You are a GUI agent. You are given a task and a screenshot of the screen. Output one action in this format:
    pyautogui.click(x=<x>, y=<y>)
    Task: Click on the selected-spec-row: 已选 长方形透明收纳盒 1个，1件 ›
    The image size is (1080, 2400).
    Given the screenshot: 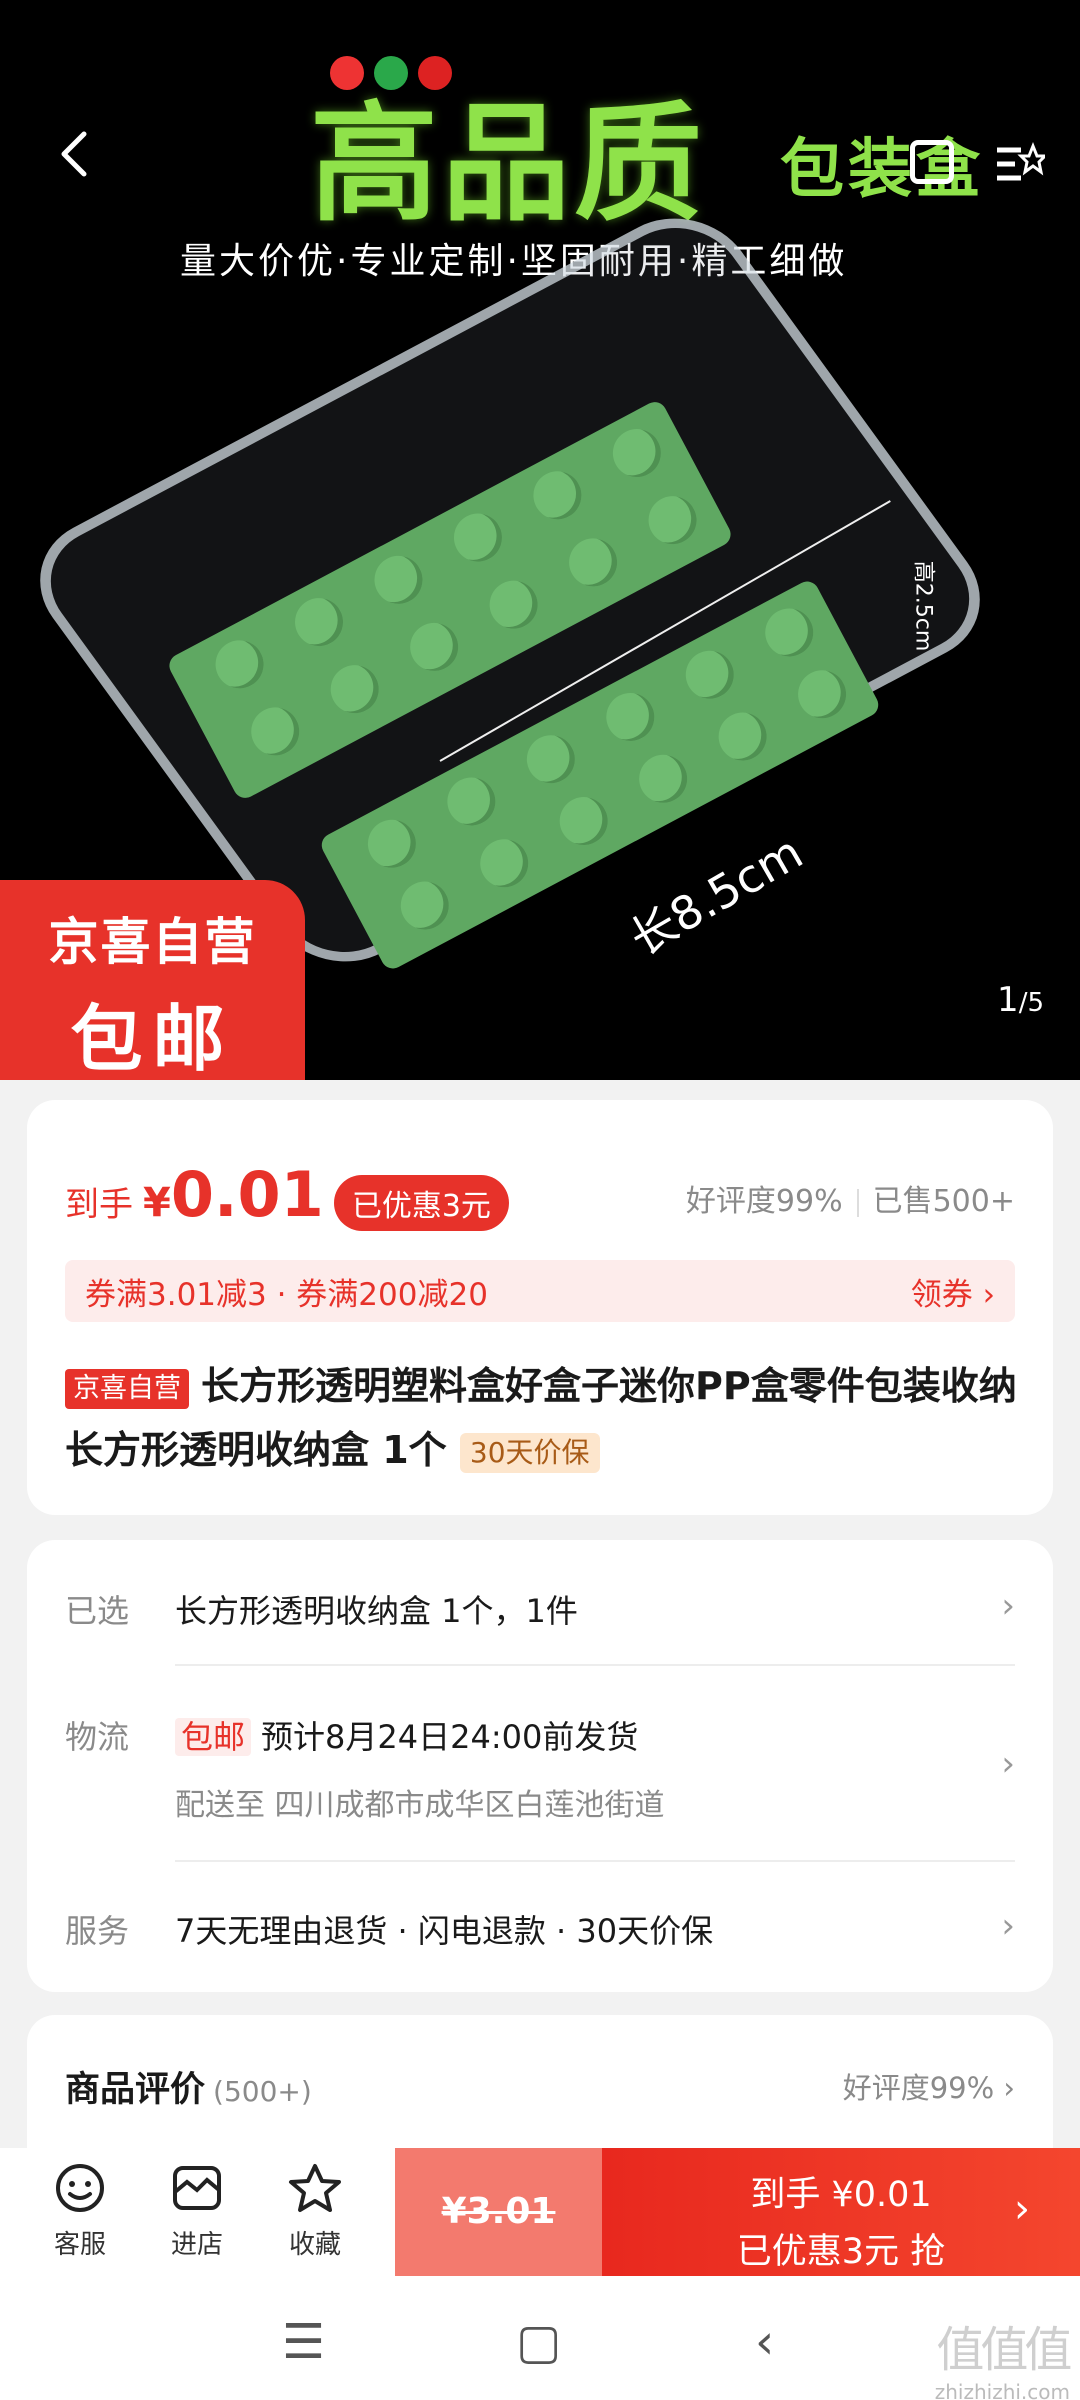 What is the action you would take?
    pyautogui.click(x=540, y=1611)
    